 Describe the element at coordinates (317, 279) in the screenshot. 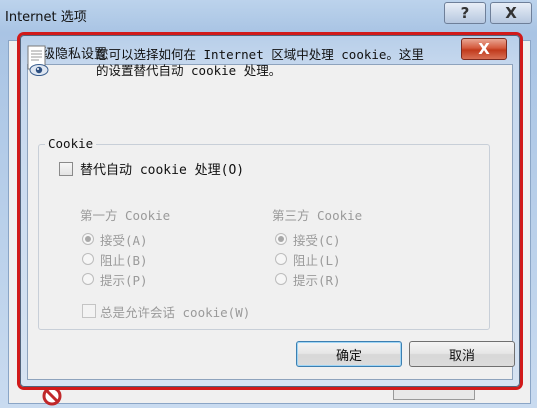

I see `third-party-prompt-label: 提示(R)` at that location.